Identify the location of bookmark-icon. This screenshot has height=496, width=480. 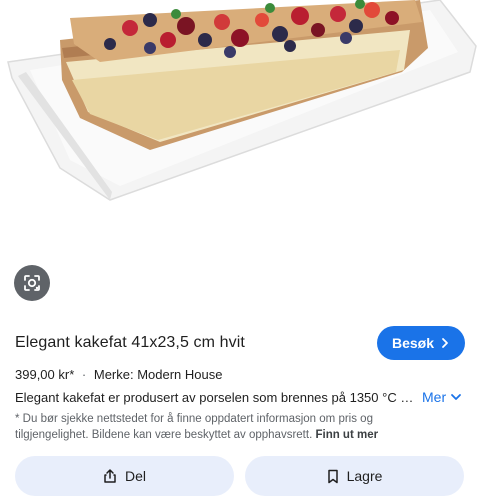
(333, 476).